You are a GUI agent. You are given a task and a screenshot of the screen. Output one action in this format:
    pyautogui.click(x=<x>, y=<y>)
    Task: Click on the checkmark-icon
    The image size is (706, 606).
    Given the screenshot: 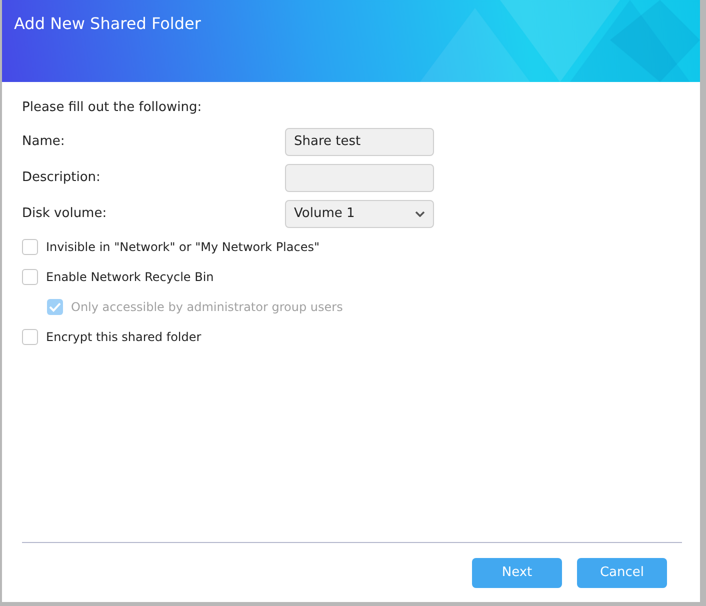 What is the action you would take?
    pyautogui.click(x=55, y=307)
    